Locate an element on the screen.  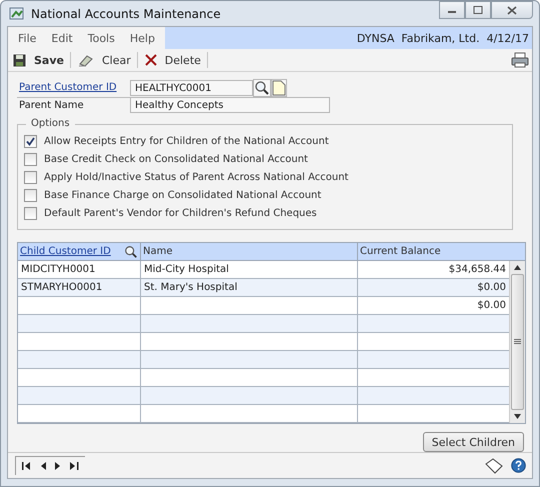
first-record-icon is located at coordinates (26, 466).